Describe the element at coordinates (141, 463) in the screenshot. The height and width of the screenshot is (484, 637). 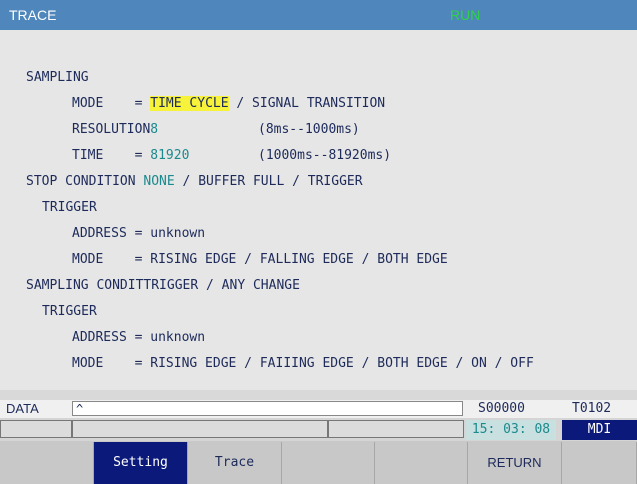
I see `softkey-setting: Setting` at that location.